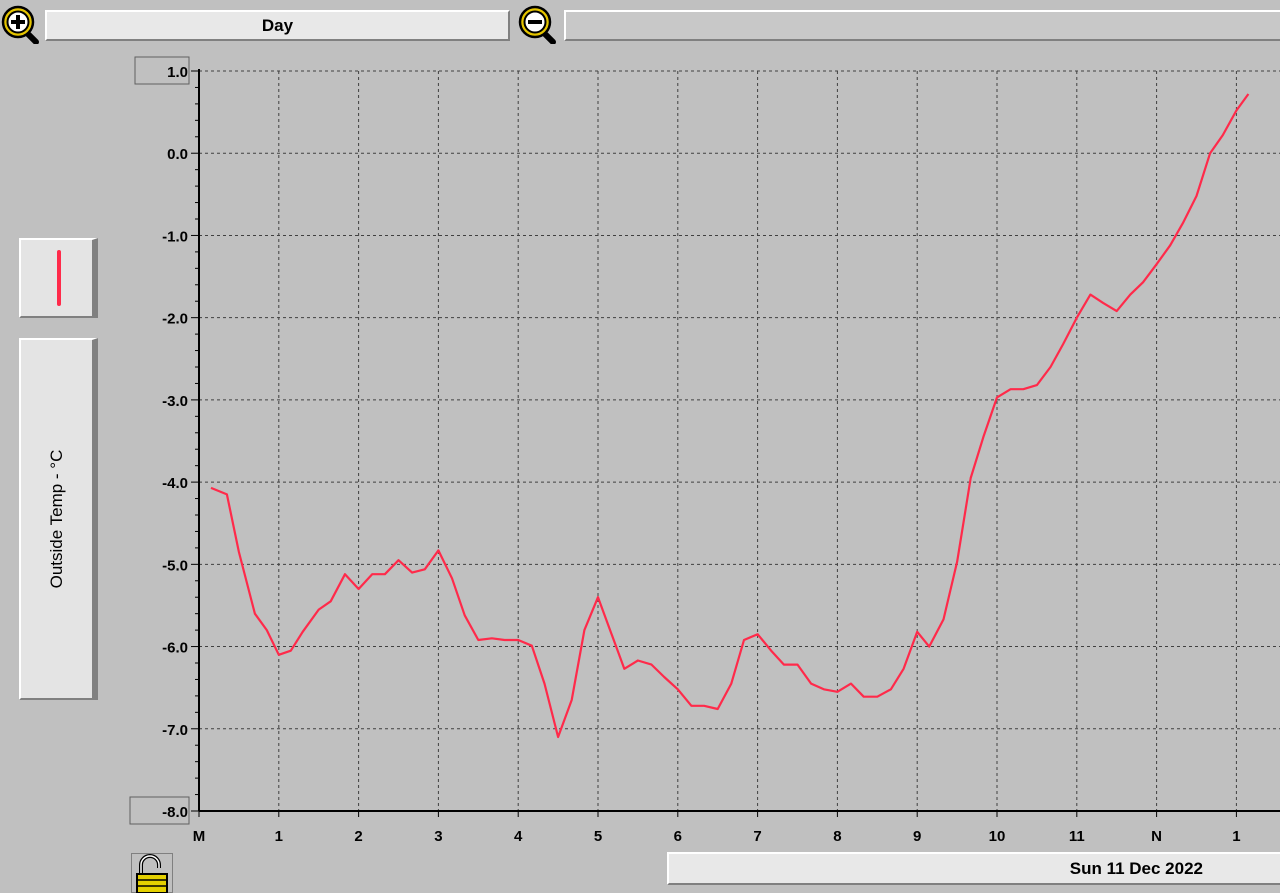  What do you see at coordinates (997, 836) in the screenshot?
I see `x-tick-label: 10` at bounding box center [997, 836].